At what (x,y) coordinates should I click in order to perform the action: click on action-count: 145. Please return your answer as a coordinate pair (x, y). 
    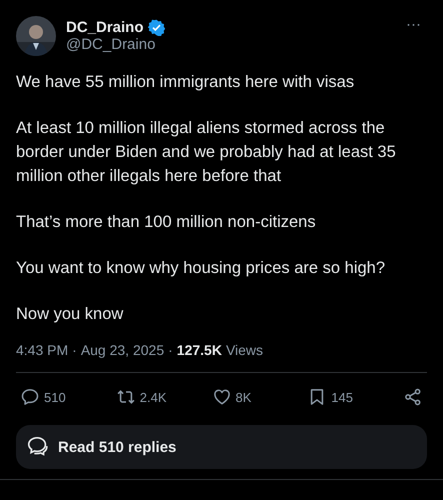
    Looking at the image, I should click on (342, 397).